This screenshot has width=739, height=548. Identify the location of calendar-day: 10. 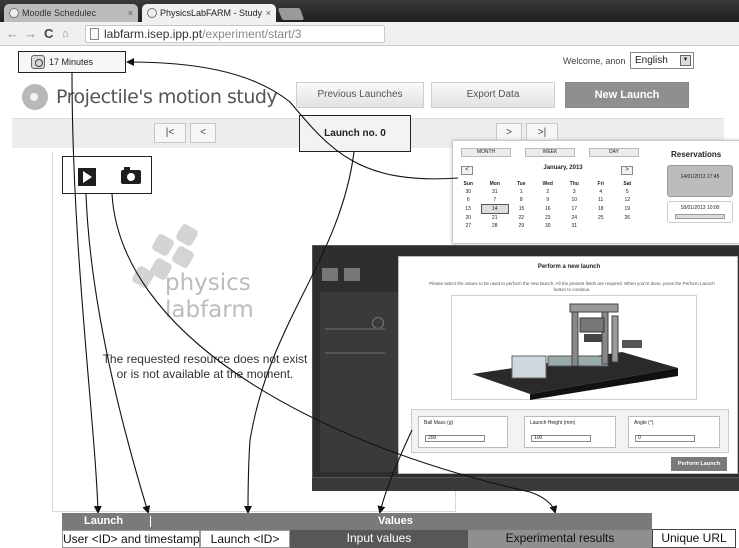
(574, 200).